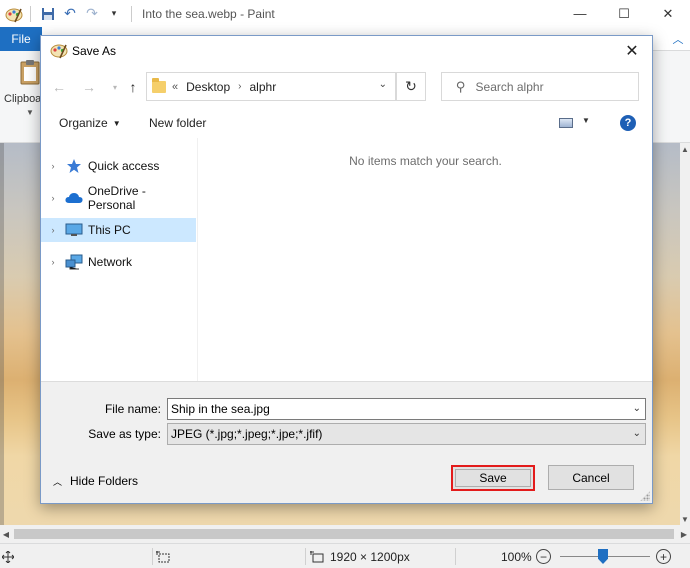  Describe the element at coordinates (133, 87) in the screenshot. I see `up-arrow-icon: ↑` at that location.